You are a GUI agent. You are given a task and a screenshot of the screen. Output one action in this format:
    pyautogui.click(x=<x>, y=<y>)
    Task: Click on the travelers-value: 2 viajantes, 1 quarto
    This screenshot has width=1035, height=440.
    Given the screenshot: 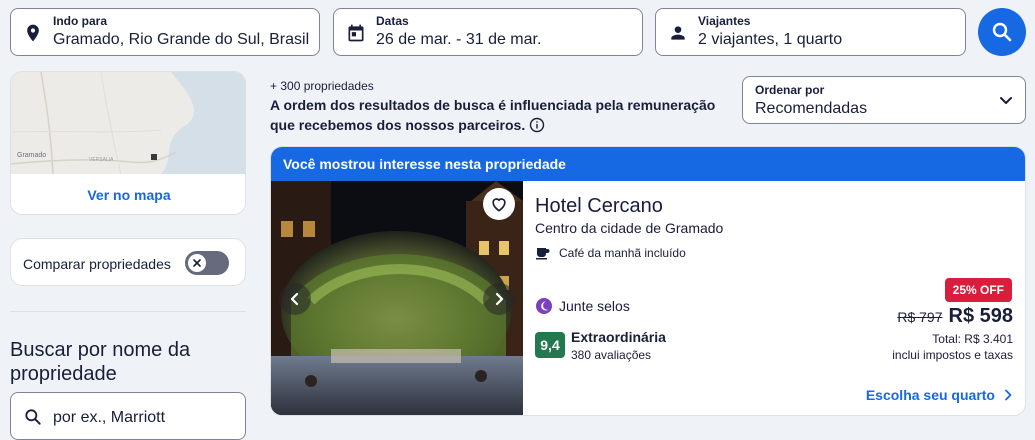 What is the action you would take?
    pyautogui.click(x=770, y=39)
    